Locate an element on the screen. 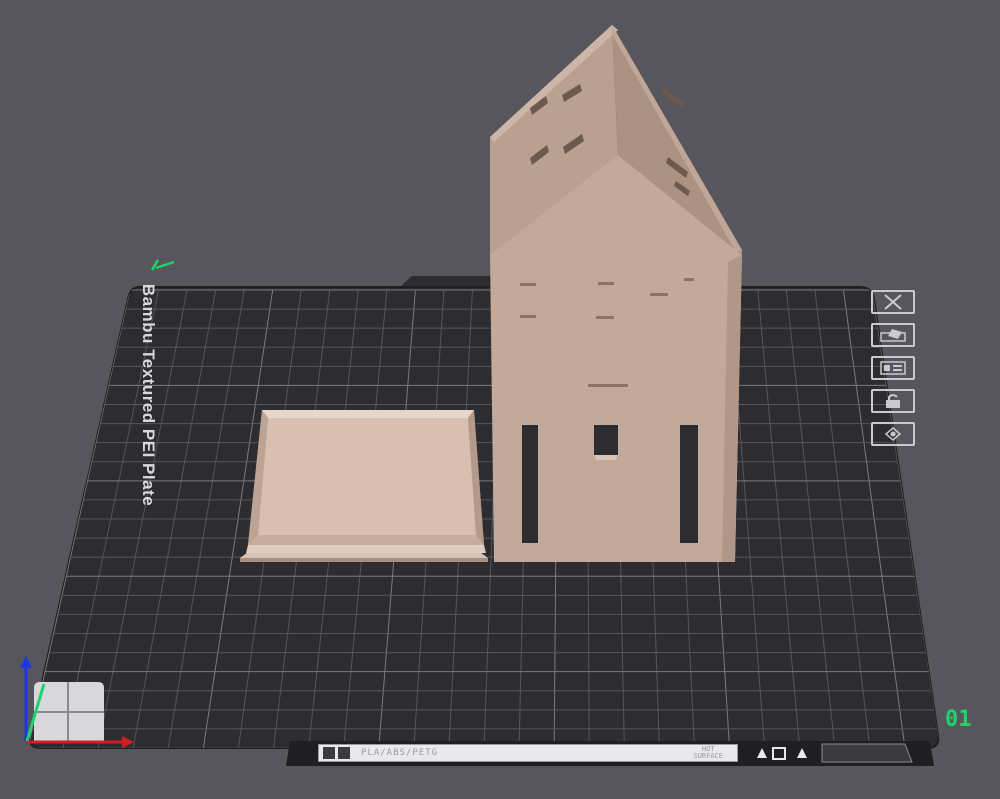 This screenshot has height=799, width=1000. hot-surface-warning: HOT SURFACE is located at coordinates (708, 753).